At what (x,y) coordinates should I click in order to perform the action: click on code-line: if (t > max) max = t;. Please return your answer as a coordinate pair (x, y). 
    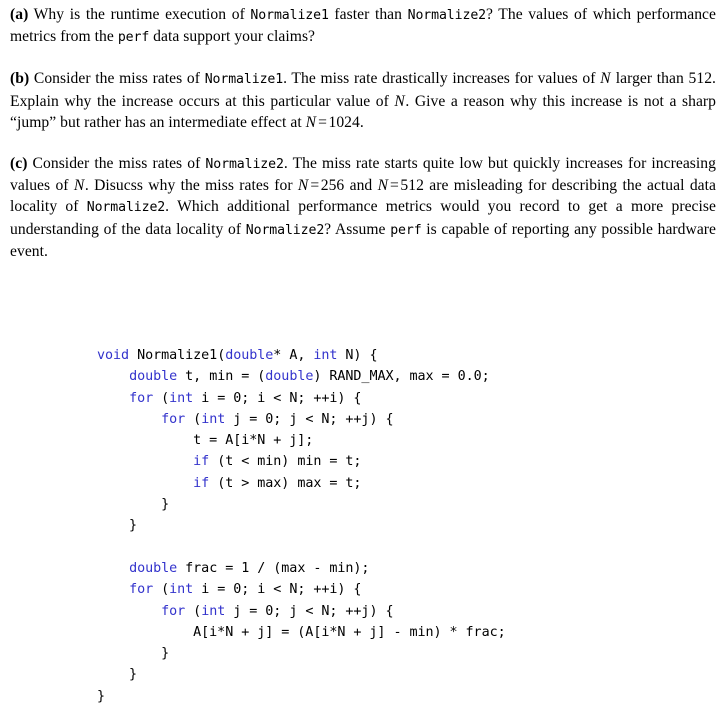
    Looking at the image, I should click on (301, 483).